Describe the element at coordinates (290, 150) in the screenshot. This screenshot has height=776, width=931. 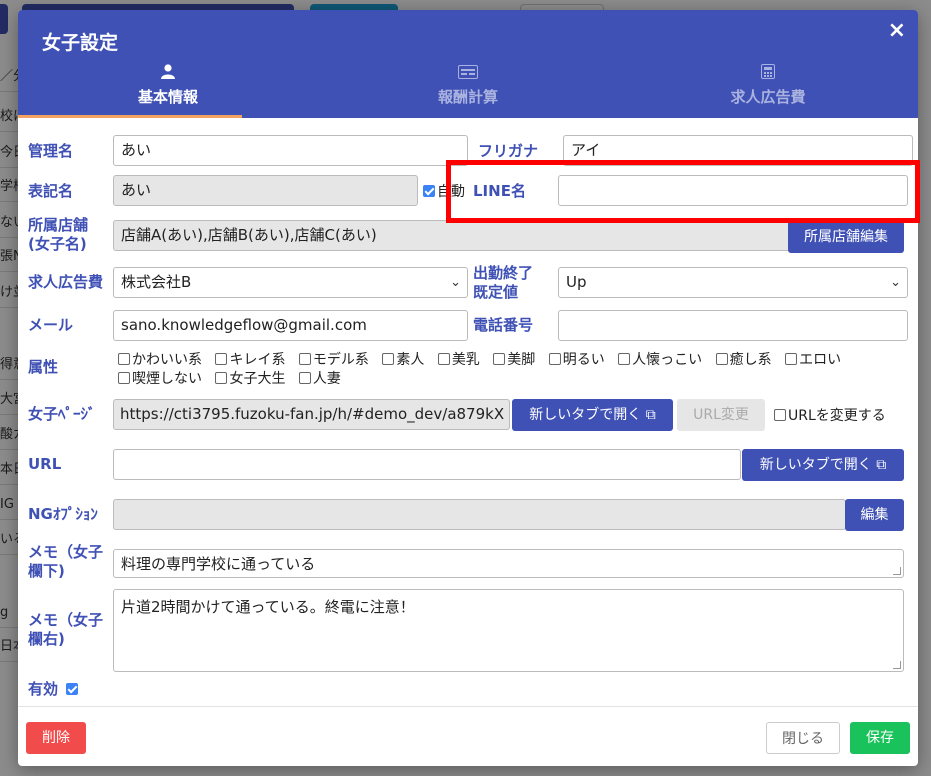
I see `admin-name-input: あい` at that location.